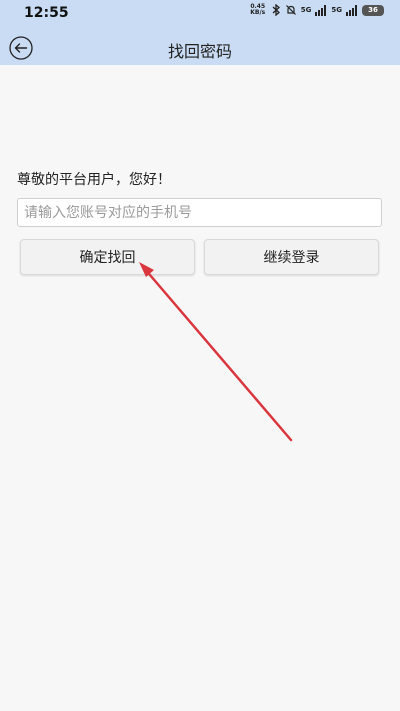  What do you see at coordinates (336, 10) in the screenshot?
I see `network-type-2: 5G` at bounding box center [336, 10].